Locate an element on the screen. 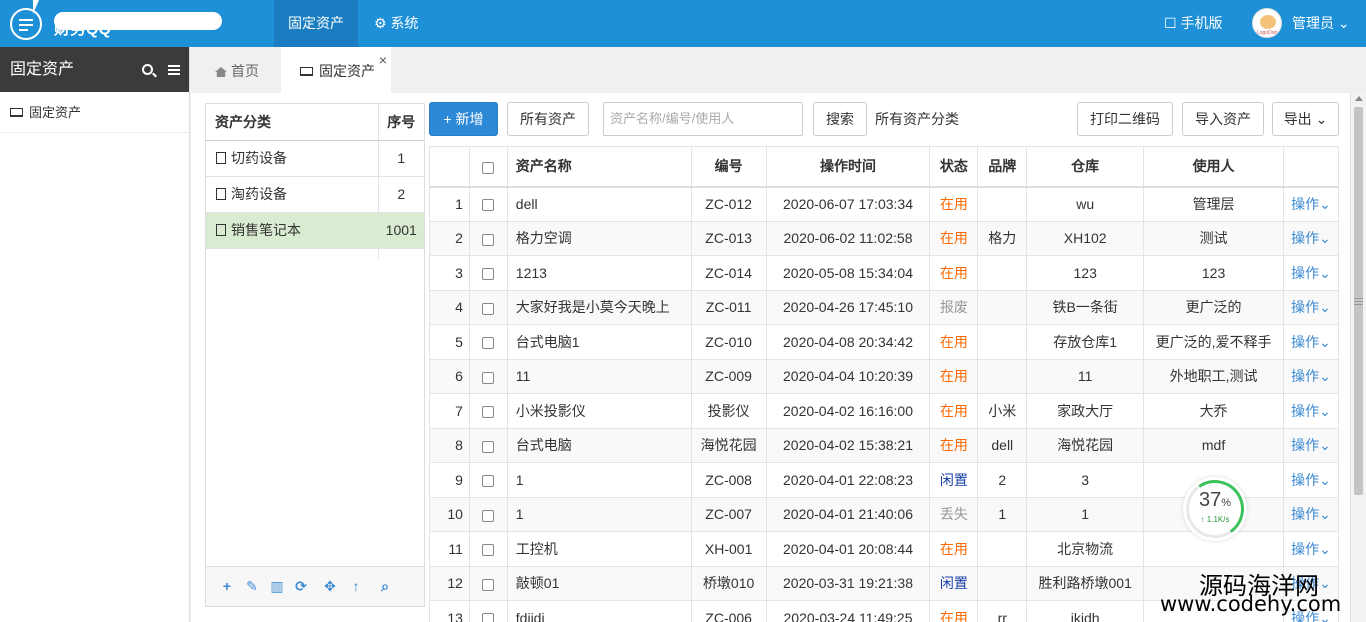  sidebar-title: 固定资产 is located at coordinates (42, 69).